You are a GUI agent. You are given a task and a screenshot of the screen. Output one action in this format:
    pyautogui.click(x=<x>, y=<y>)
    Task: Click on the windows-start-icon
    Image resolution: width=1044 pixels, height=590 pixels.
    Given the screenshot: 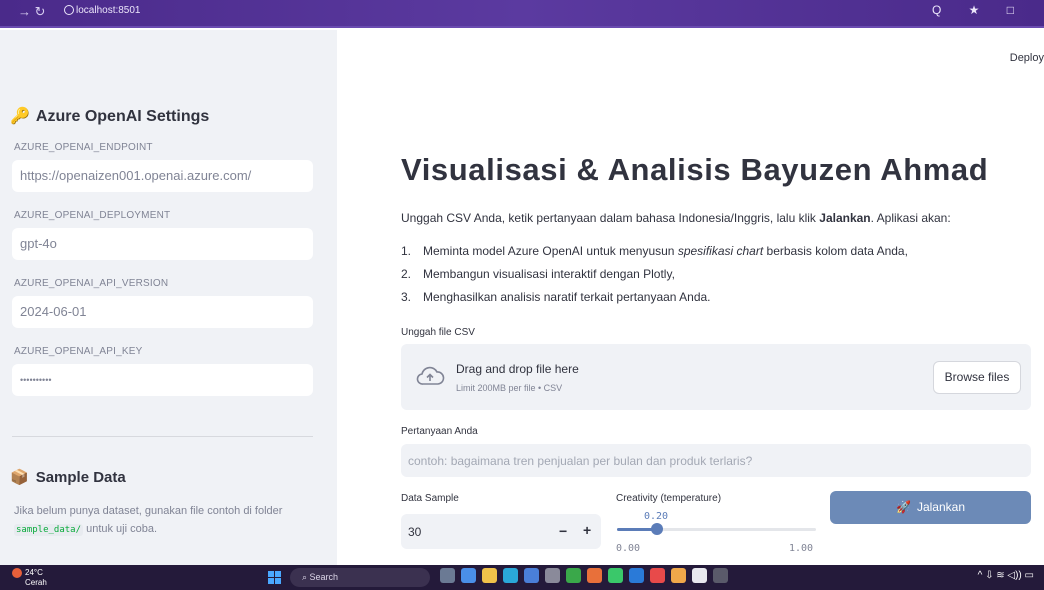 What is the action you would take?
    pyautogui.click(x=274, y=577)
    